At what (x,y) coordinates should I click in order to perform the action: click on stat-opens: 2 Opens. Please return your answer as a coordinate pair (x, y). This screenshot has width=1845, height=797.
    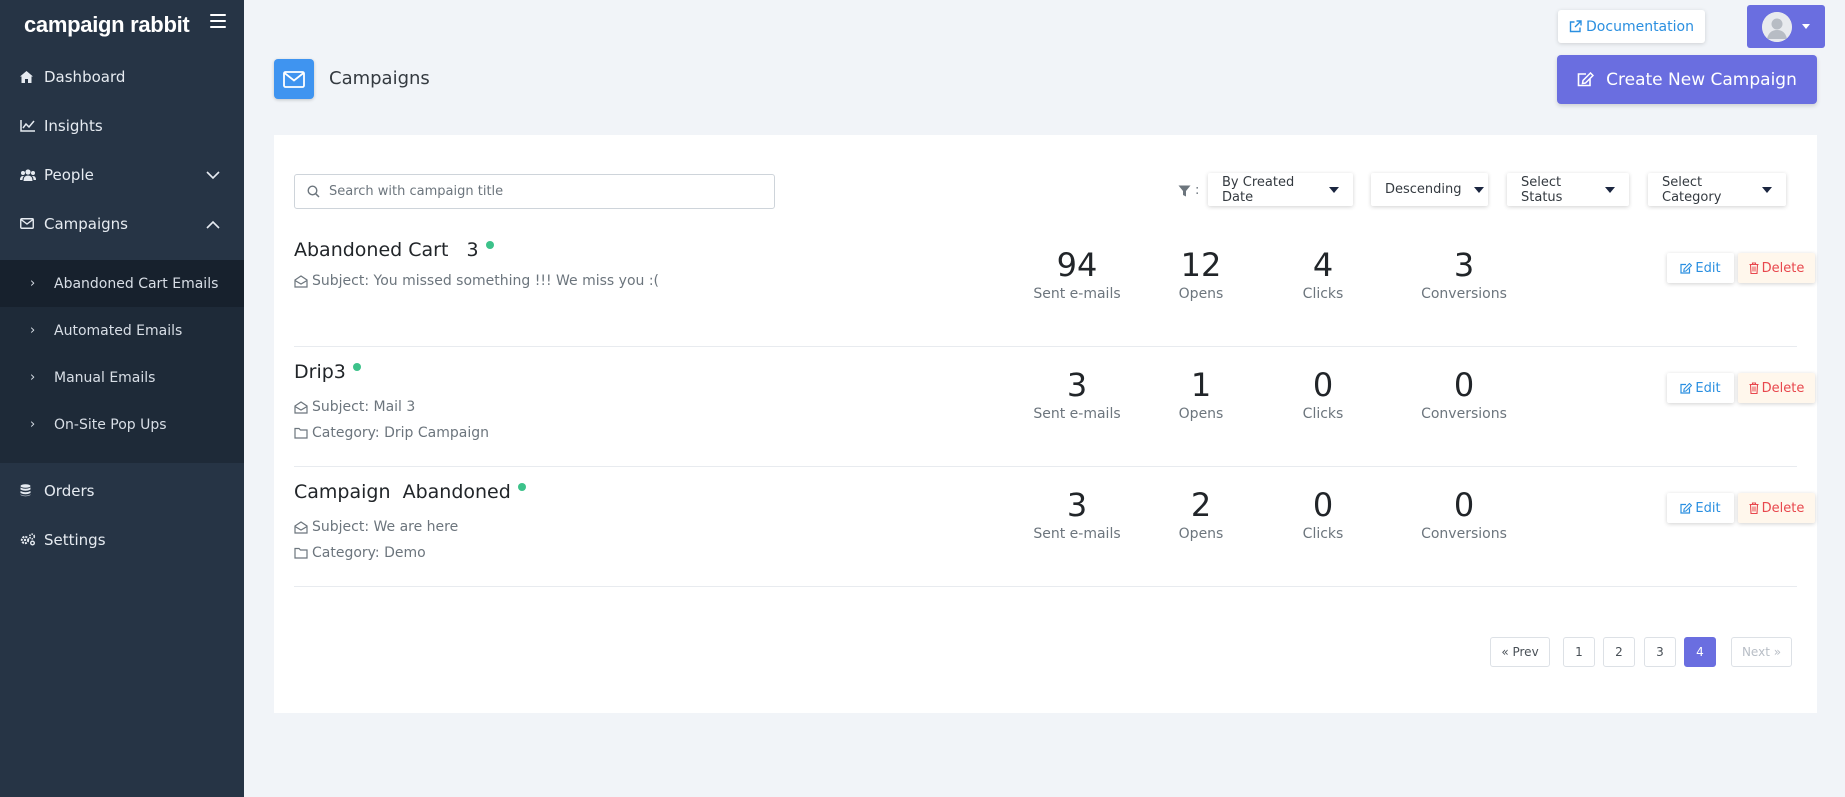
    Looking at the image, I should click on (1201, 514).